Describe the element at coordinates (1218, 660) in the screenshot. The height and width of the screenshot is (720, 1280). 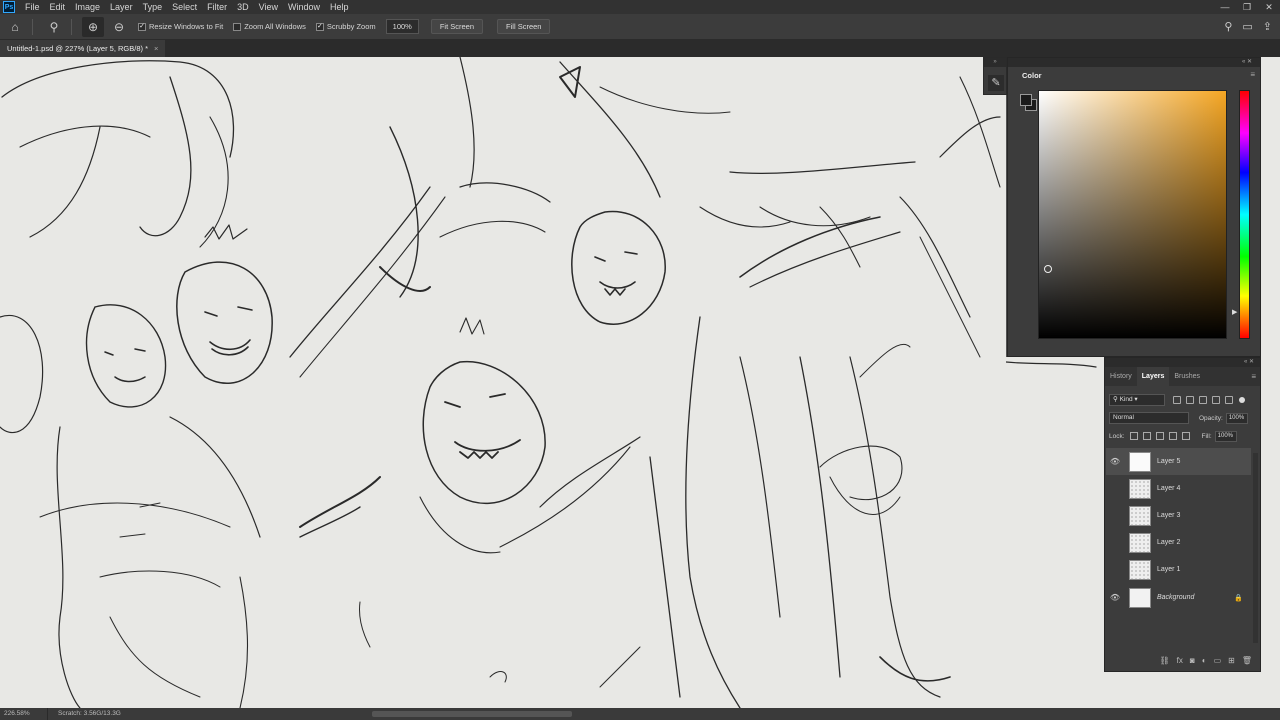
I see `new-group-icon: ▭` at that location.